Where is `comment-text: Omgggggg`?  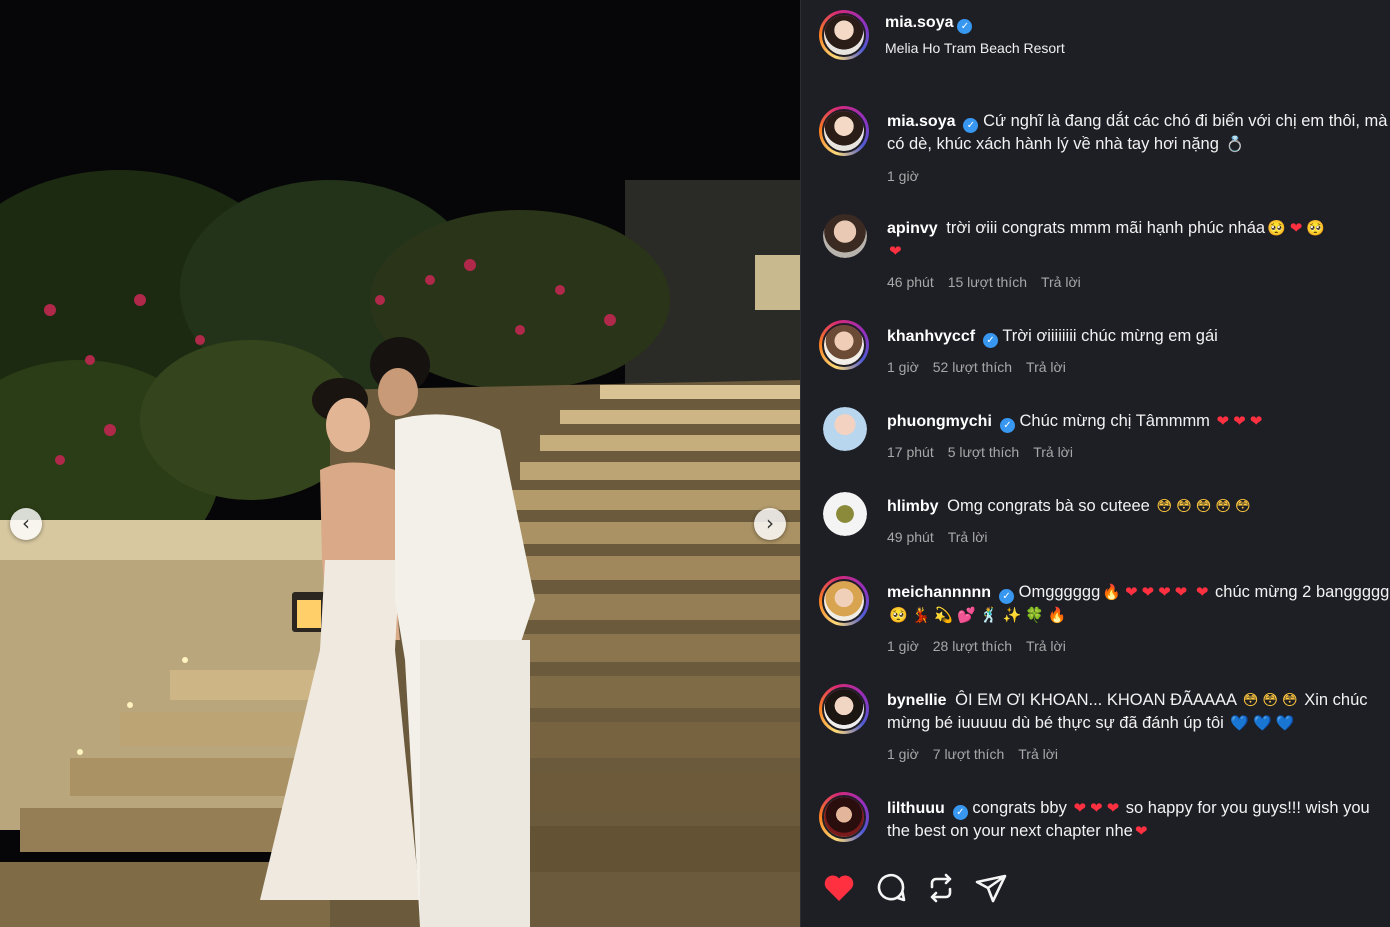 comment-text: Omgggggg is located at coordinates (1059, 592).